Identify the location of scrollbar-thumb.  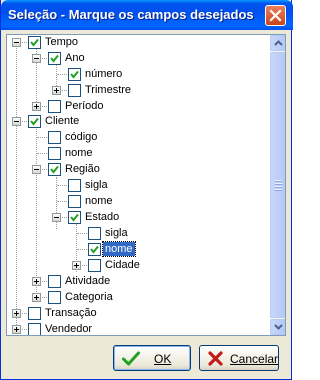
(277, 185).